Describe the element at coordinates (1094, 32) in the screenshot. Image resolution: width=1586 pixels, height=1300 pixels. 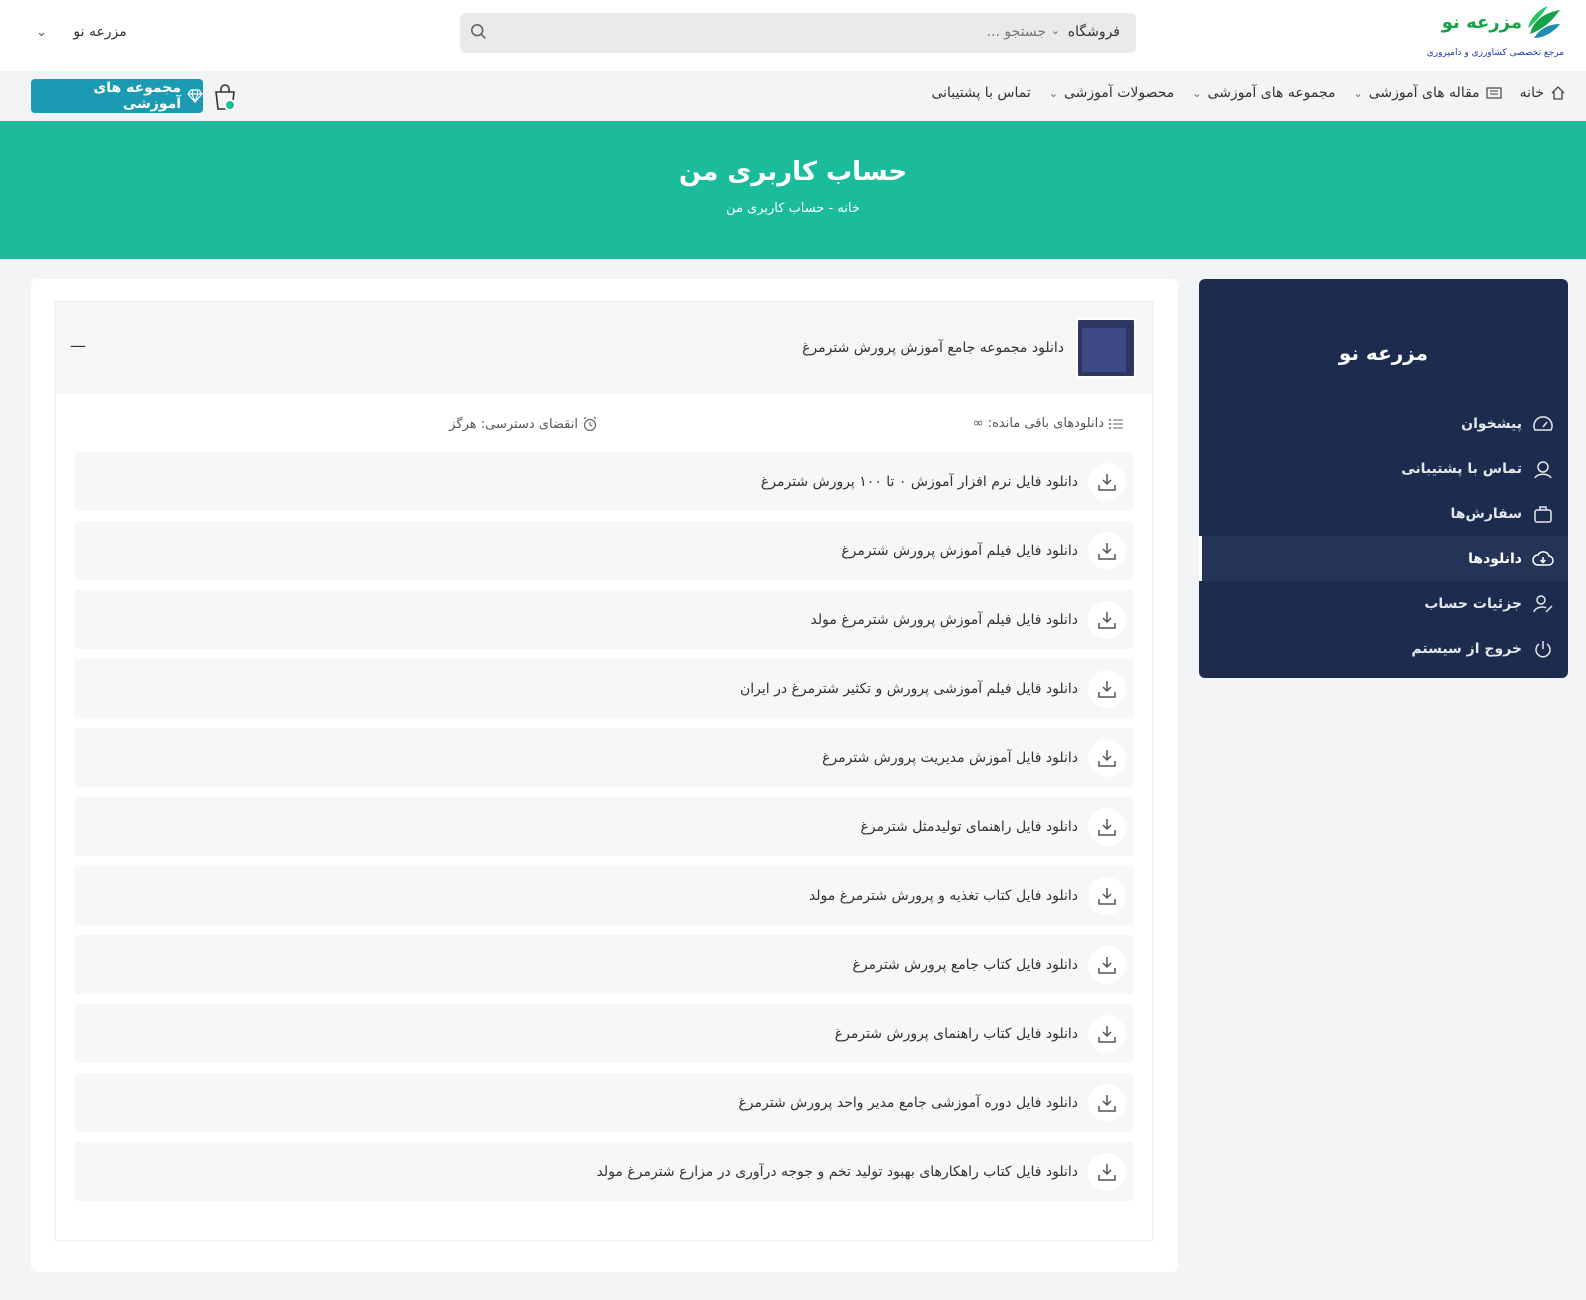
I see `search-scope-select: فروشگاه` at that location.